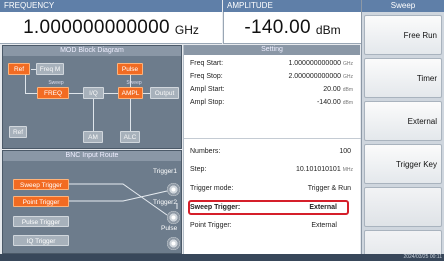  Describe the element at coordinates (268, 207) in the screenshot. I see `sweep-trigger-highlight` at that location.